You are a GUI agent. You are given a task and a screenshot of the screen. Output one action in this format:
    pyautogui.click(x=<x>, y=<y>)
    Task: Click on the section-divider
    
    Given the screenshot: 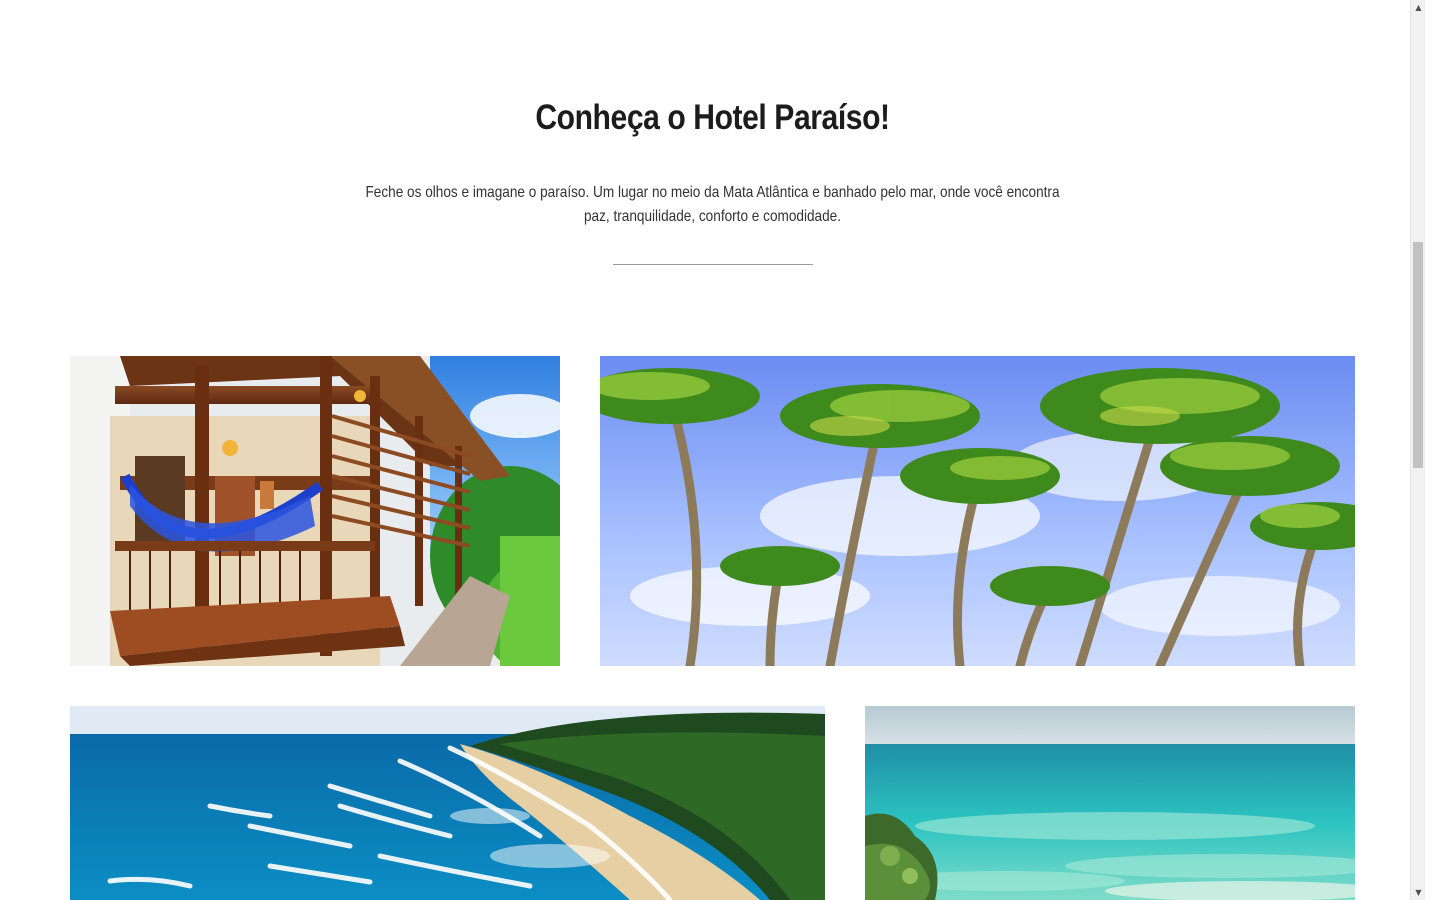 What is the action you would take?
    pyautogui.click(x=713, y=264)
    